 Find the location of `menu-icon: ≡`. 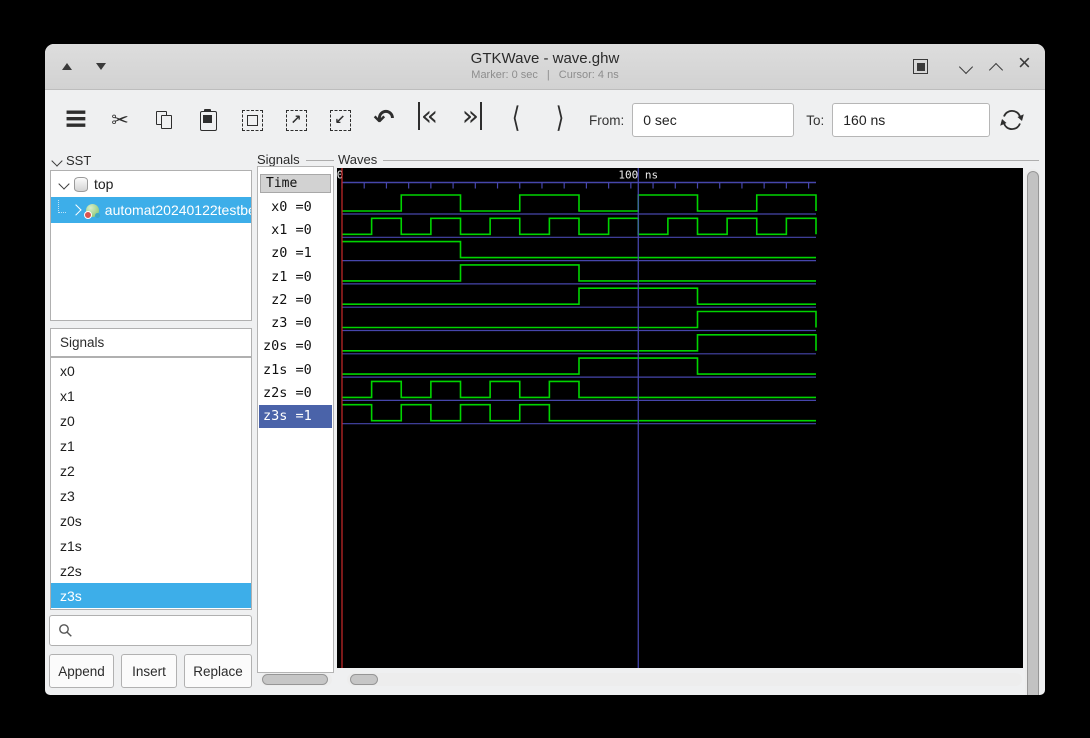

menu-icon: ≡ is located at coordinates (76, 120).